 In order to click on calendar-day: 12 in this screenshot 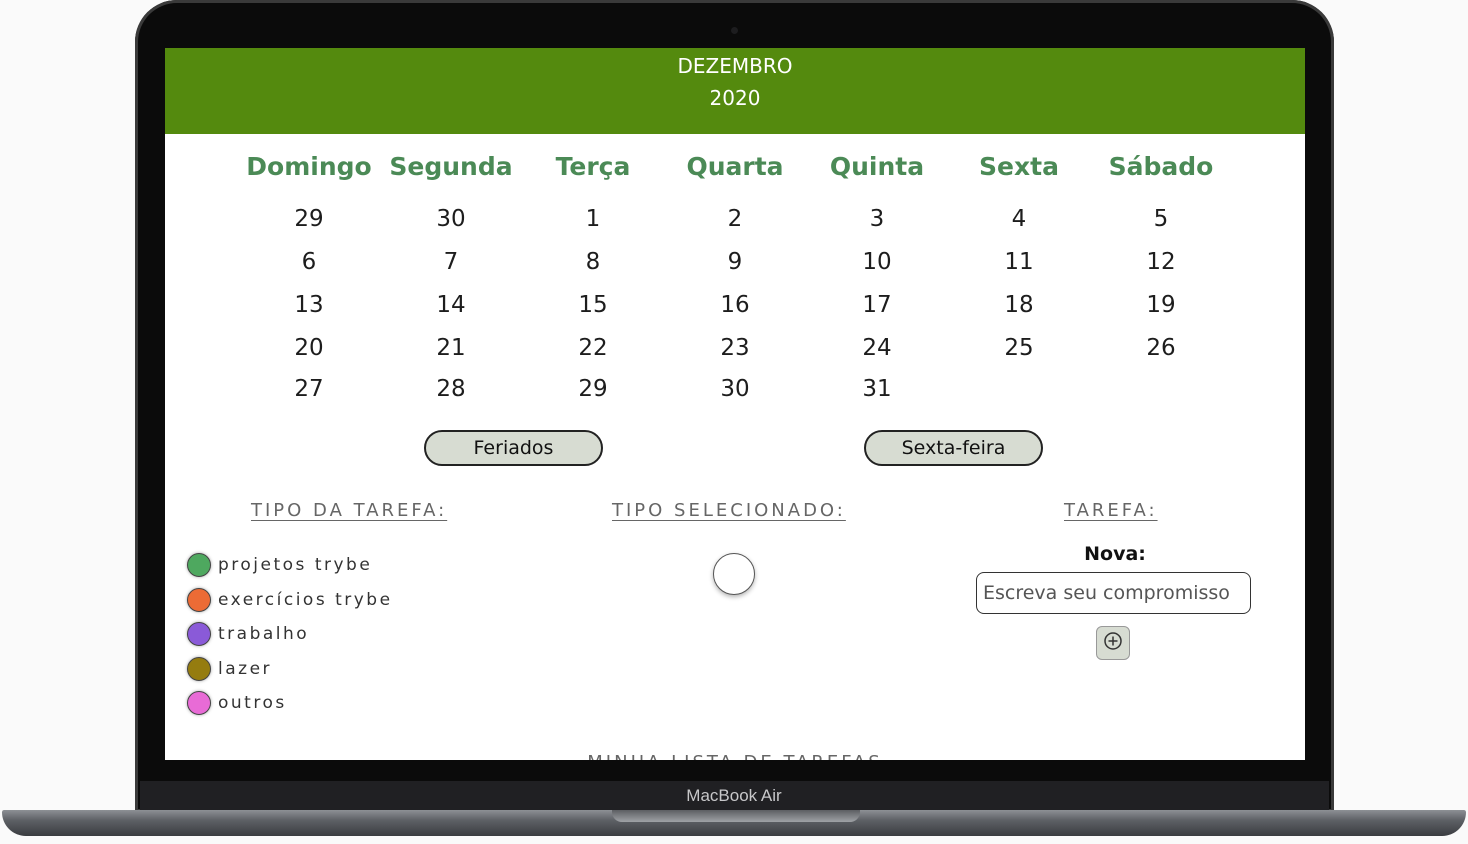, I will do `click(1161, 262)`.